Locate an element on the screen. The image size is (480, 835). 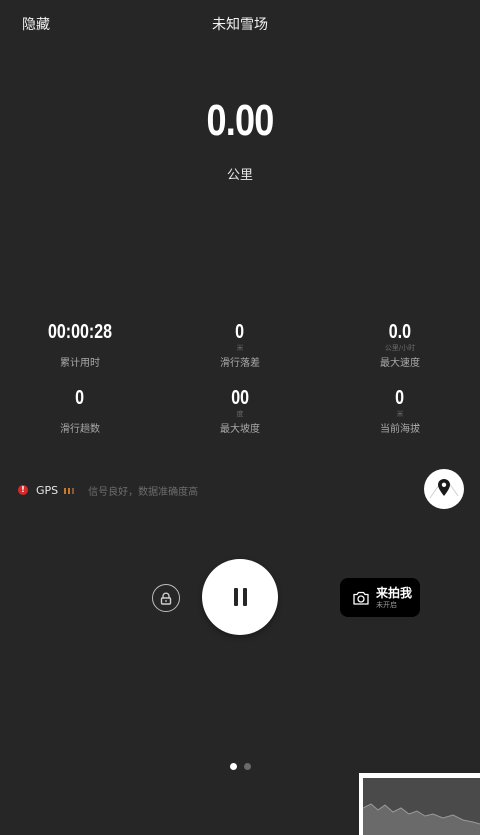
stat-max-slope: 00 度 最大坡度 is located at coordinates (240, 411).